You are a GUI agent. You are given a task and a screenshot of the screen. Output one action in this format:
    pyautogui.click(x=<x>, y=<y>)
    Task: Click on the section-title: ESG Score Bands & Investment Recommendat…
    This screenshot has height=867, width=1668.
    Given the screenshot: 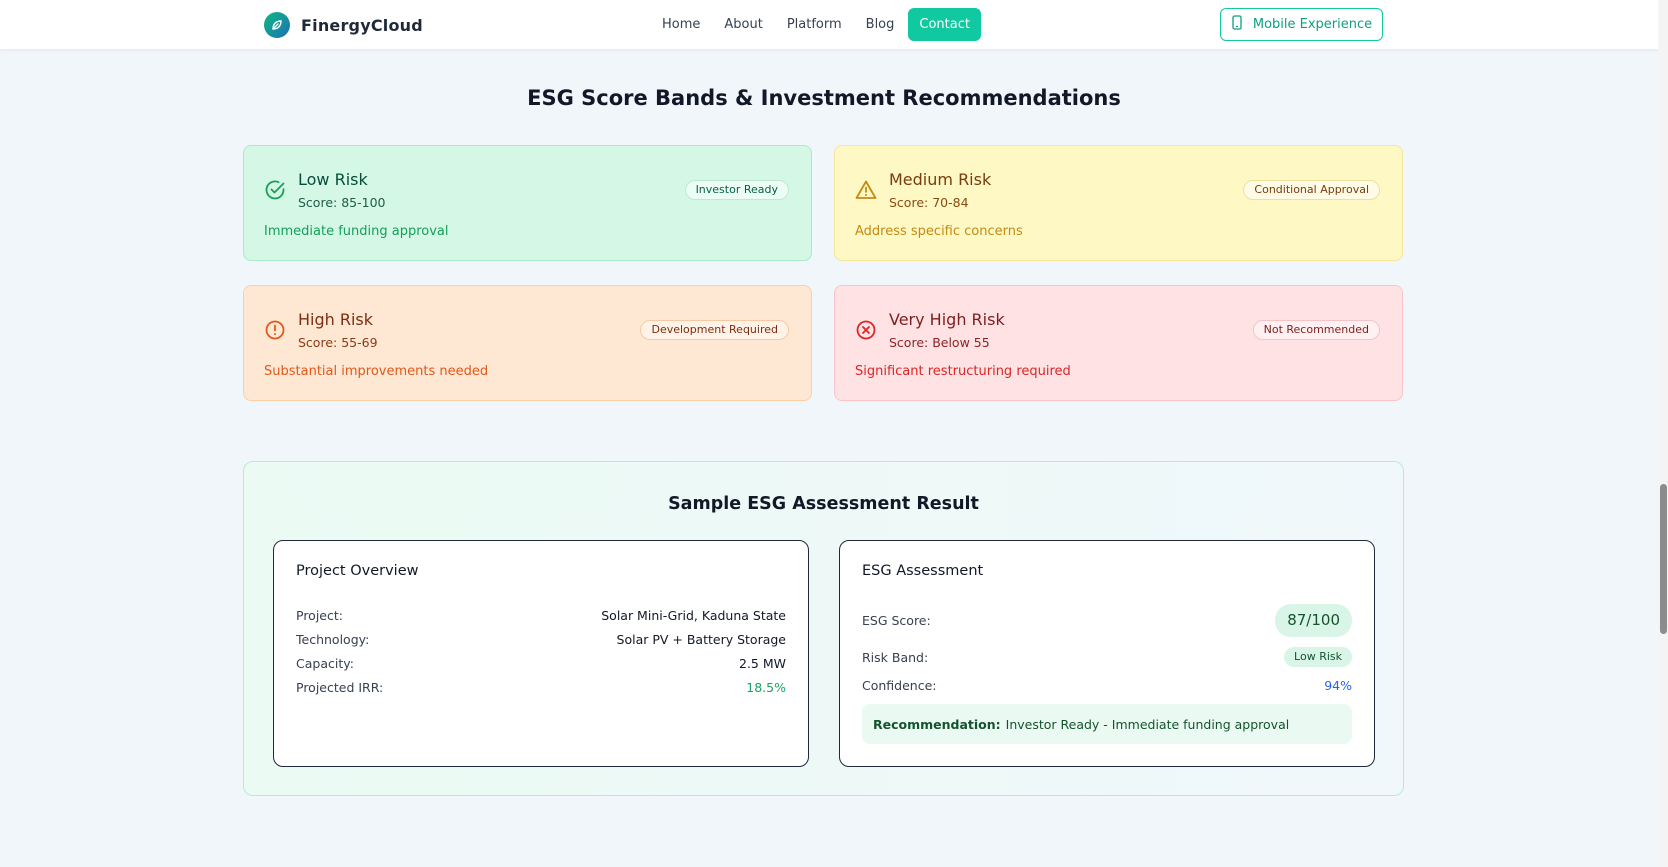 What is the action you would take?
    pyautogui.click(x=824, y=98)
    